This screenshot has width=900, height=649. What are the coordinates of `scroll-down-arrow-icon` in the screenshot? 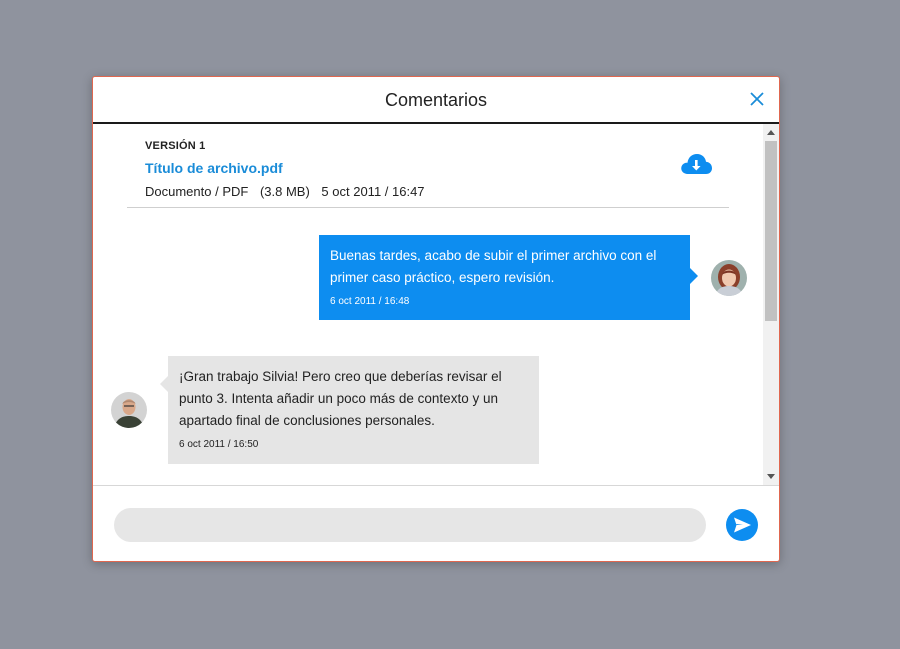 It's located at (771, 476).